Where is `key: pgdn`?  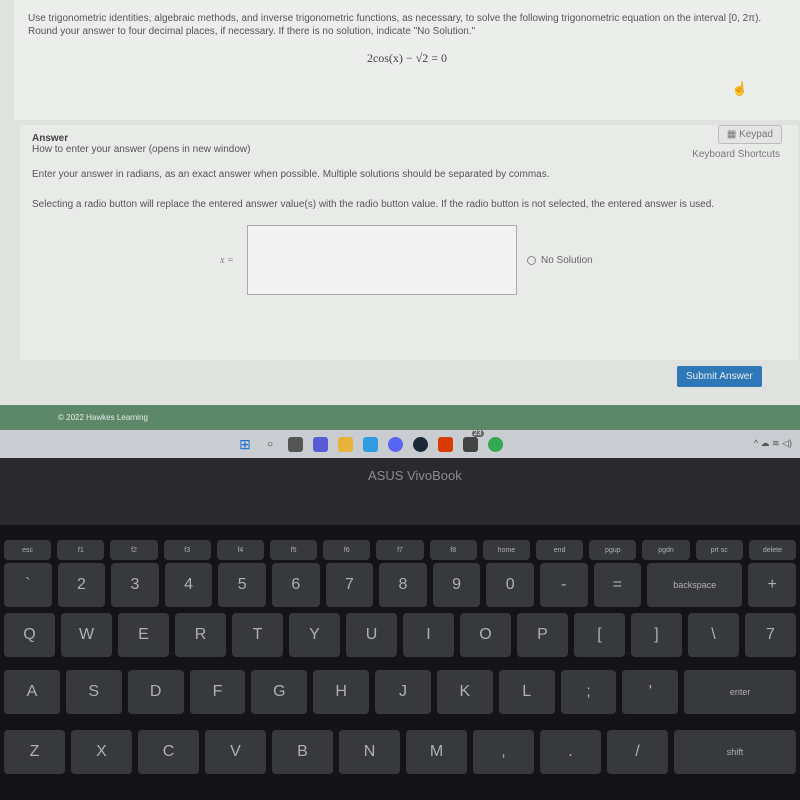
key: pgdn is located at coordinates (666, 550).